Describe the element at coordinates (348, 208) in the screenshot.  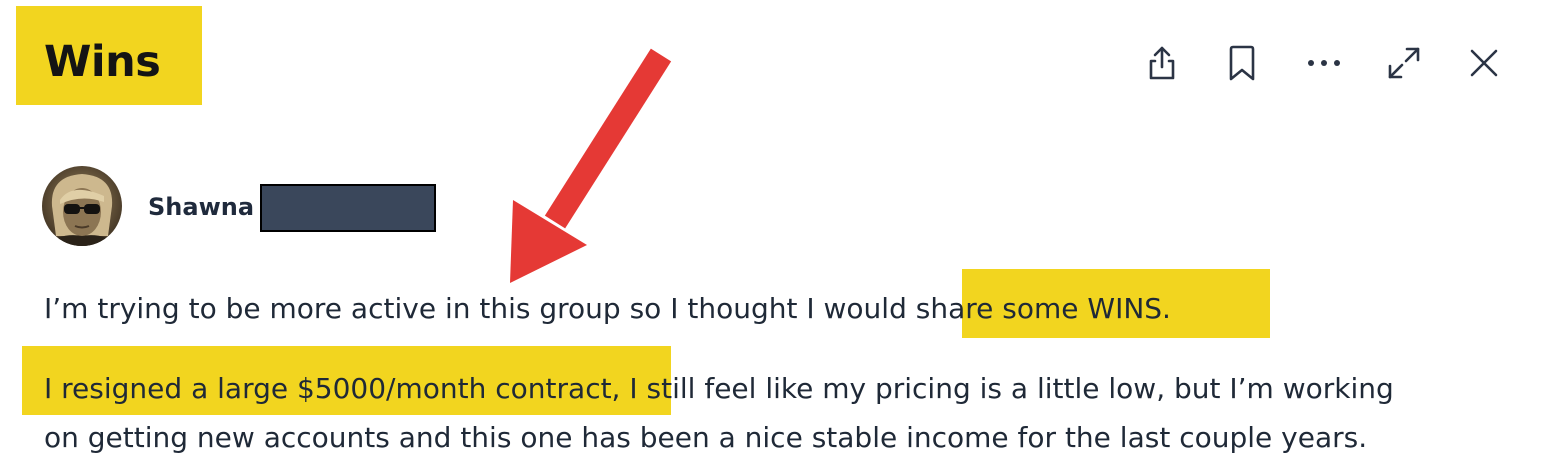
I see `redacted-last-name` at that location.